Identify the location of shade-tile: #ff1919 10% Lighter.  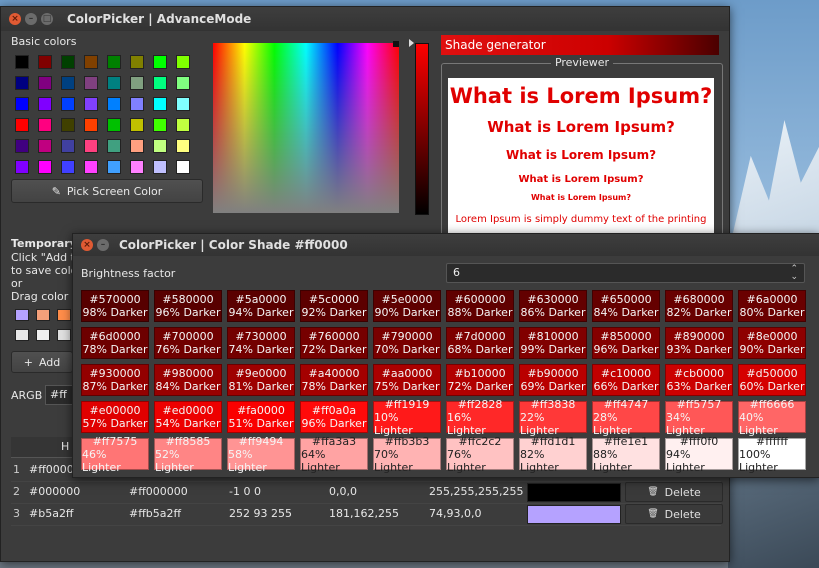
(407, 417).